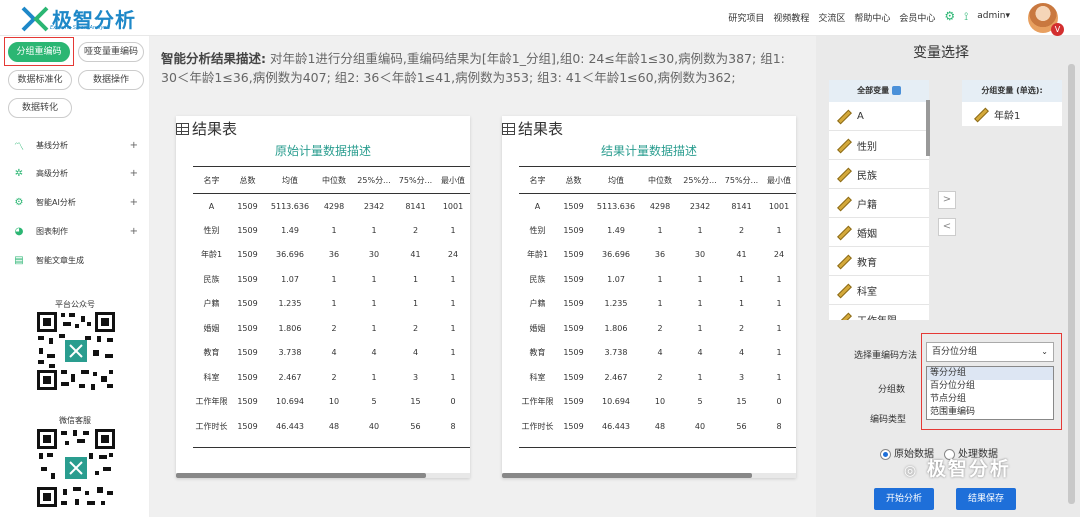 This screenshot has width=1080, height=517. I want to click on table-cell: 30, so click(374, 255).